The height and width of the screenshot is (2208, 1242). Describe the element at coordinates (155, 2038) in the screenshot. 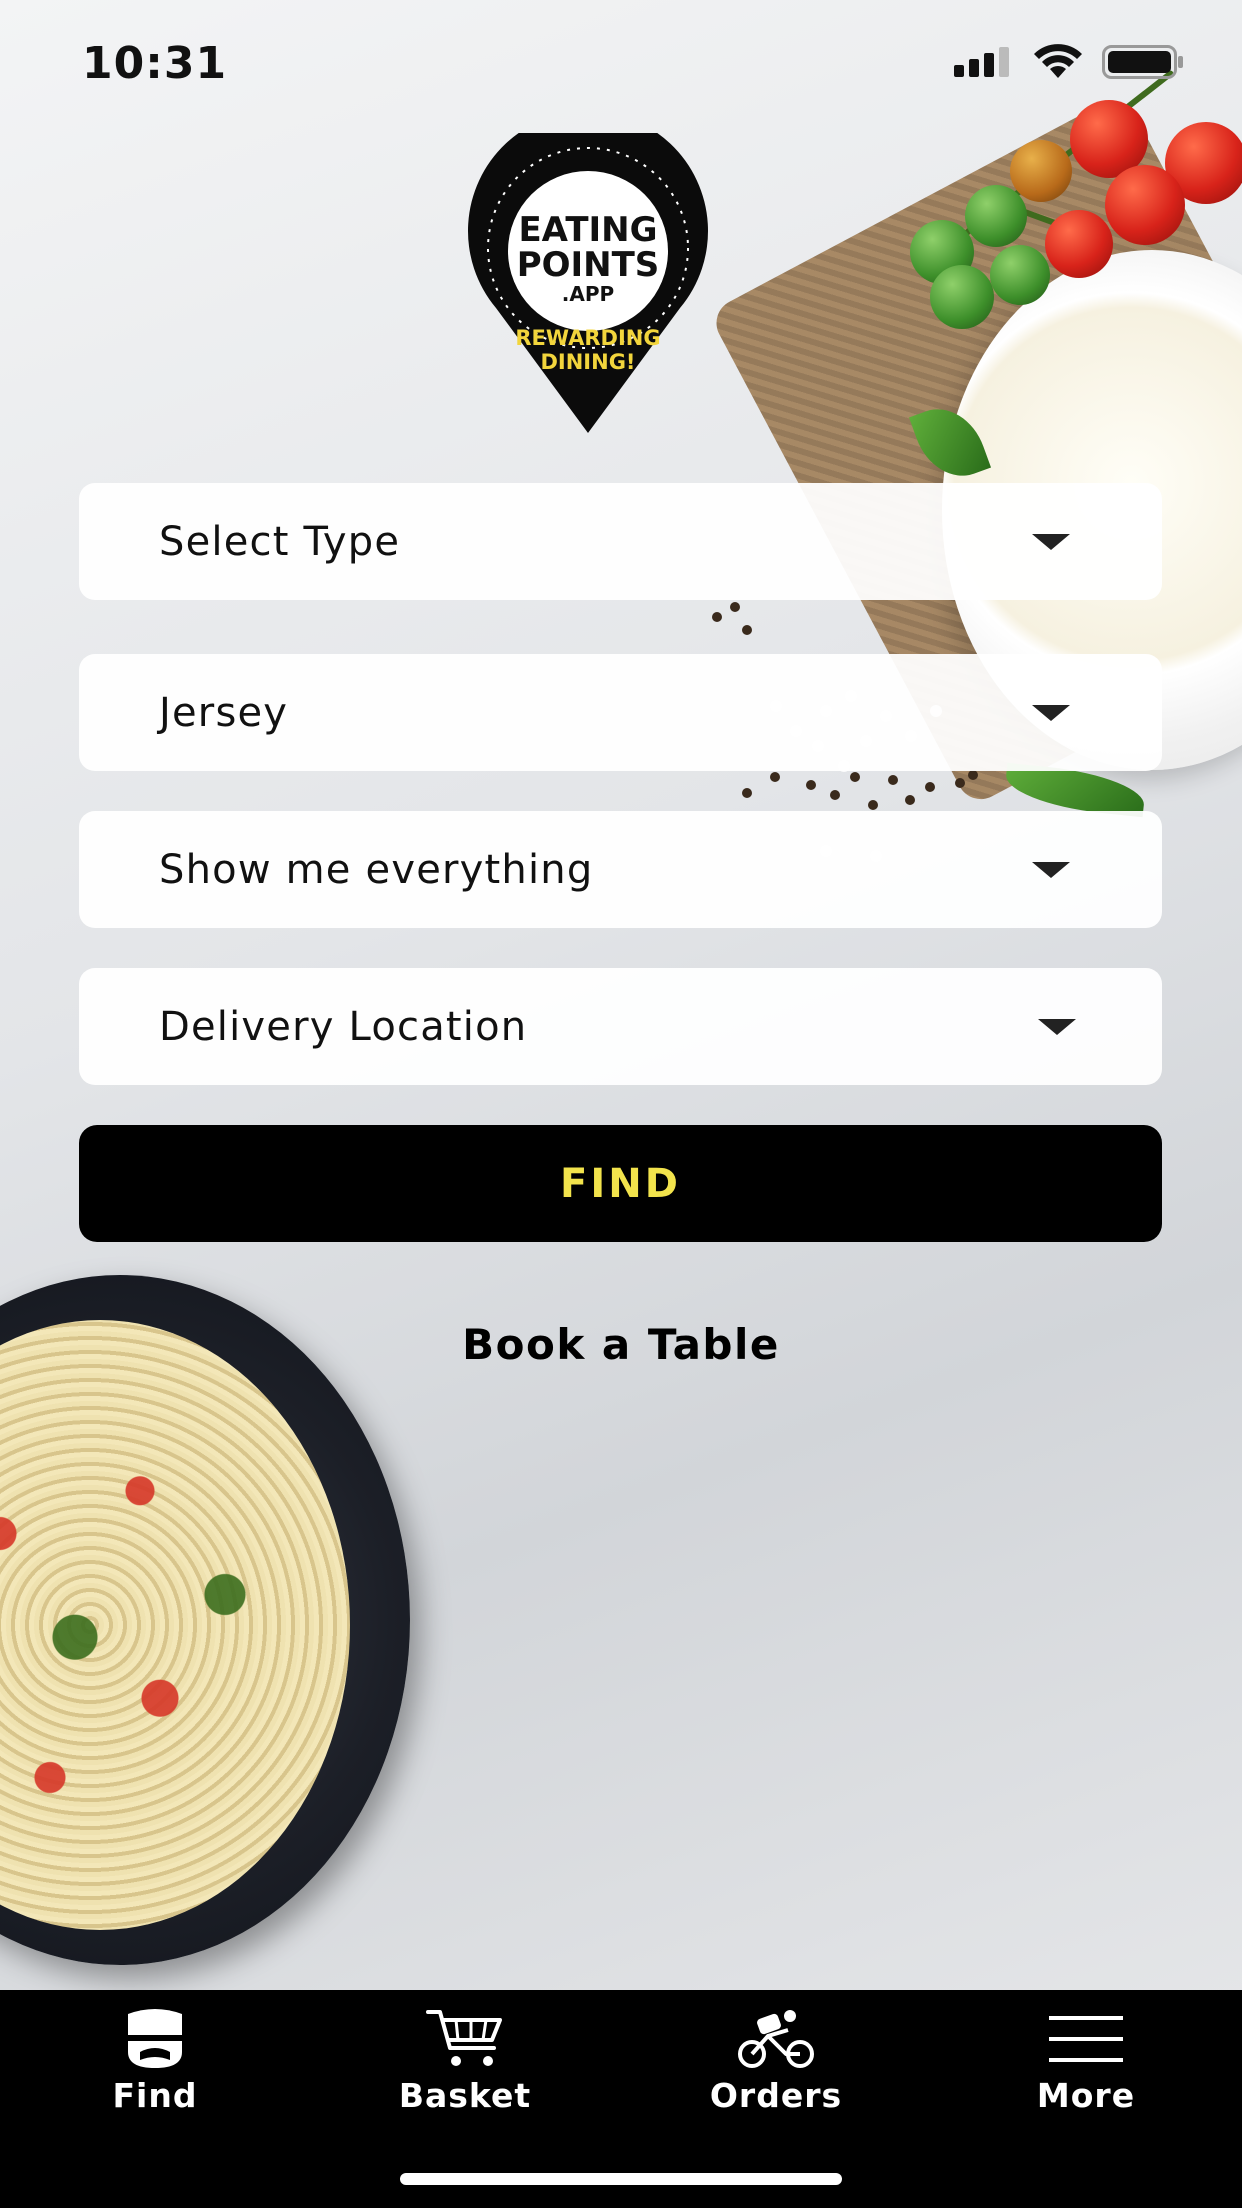

I see `chef-icon` at that location.